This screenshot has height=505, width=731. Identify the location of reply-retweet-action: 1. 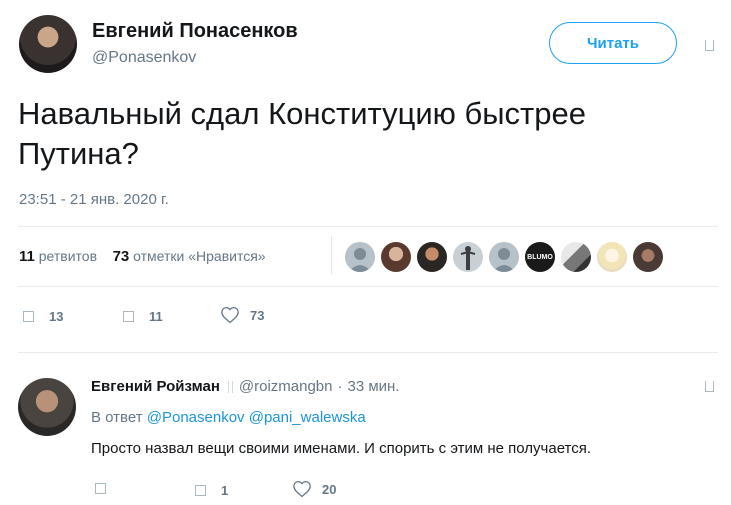
(211, 490).